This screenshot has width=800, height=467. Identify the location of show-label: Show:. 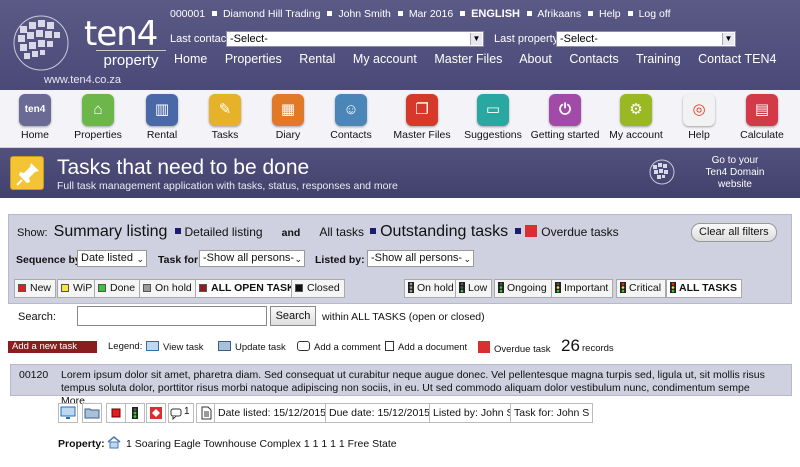
(32, 233).